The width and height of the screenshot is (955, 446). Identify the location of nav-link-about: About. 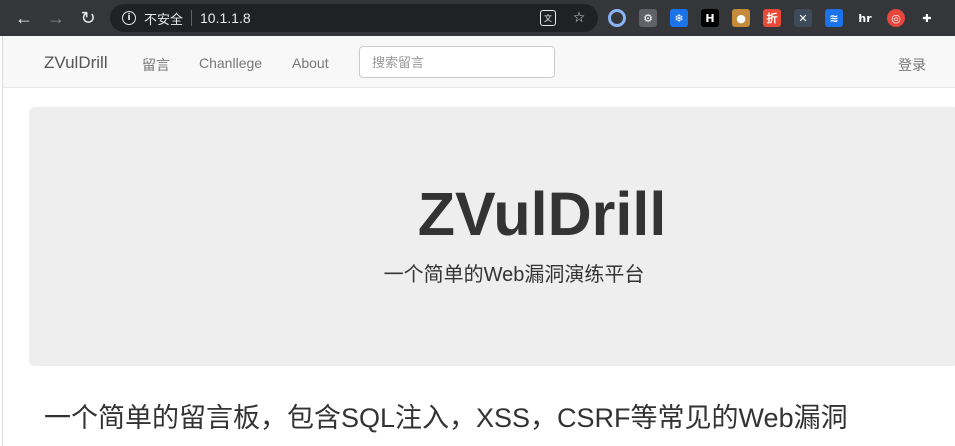
(310, 63).